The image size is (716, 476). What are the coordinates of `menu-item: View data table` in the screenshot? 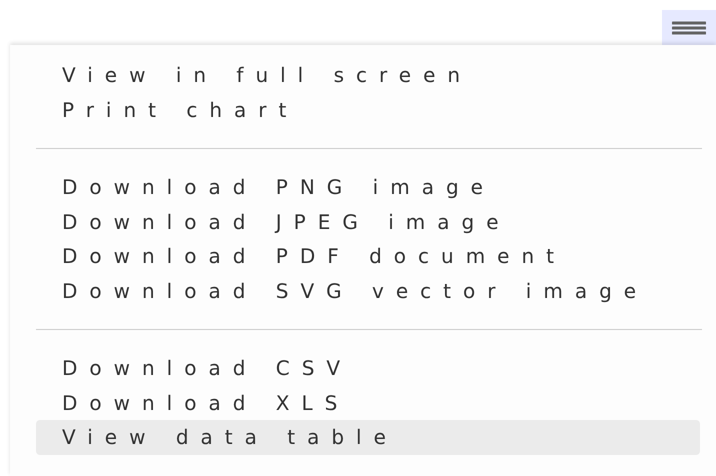 It's located at (368, 437).